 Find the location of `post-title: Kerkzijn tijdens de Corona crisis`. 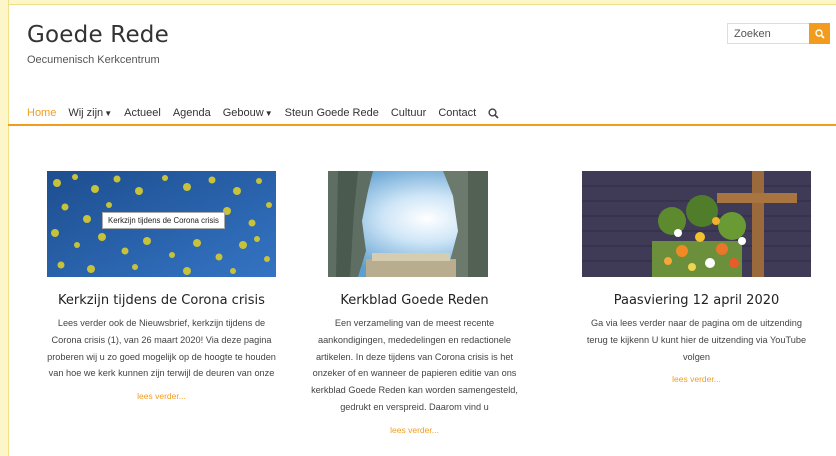

post-title: Kerkzijn tijdens de Corona crisis is located at coordinates (161, 300).